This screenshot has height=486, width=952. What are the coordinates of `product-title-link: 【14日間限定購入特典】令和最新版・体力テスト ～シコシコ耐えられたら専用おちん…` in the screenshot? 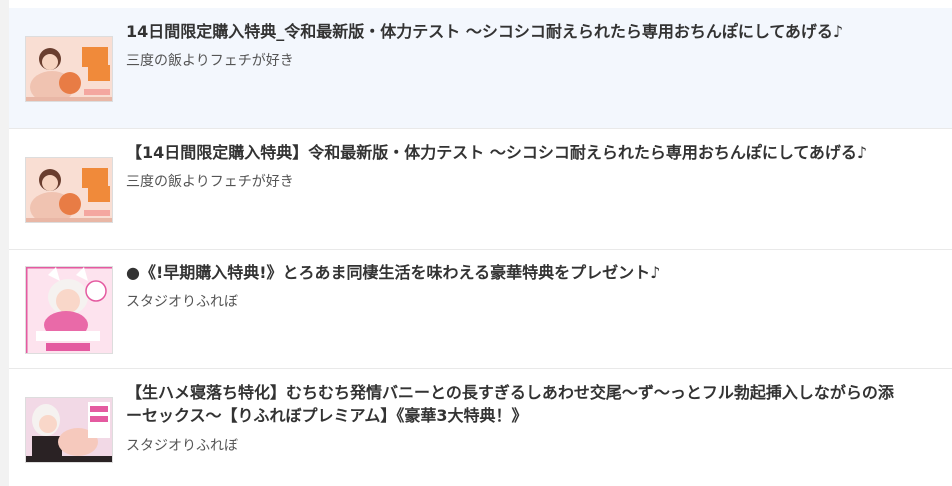 It's located at (496, 152).